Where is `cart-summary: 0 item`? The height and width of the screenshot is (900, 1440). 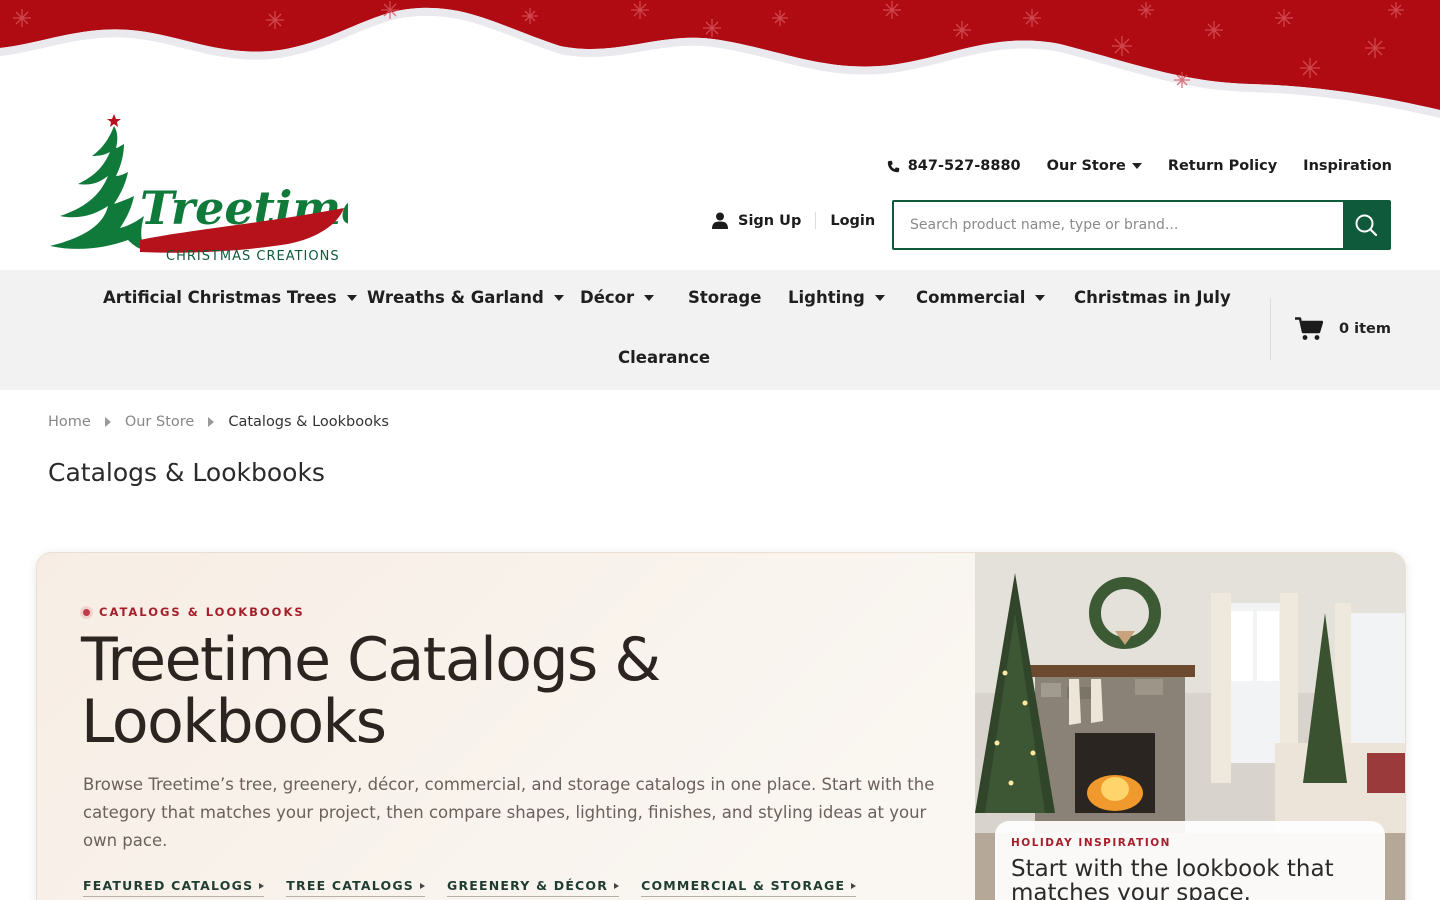
cart-summary: 0 item is located at coordinates (1365, 329).